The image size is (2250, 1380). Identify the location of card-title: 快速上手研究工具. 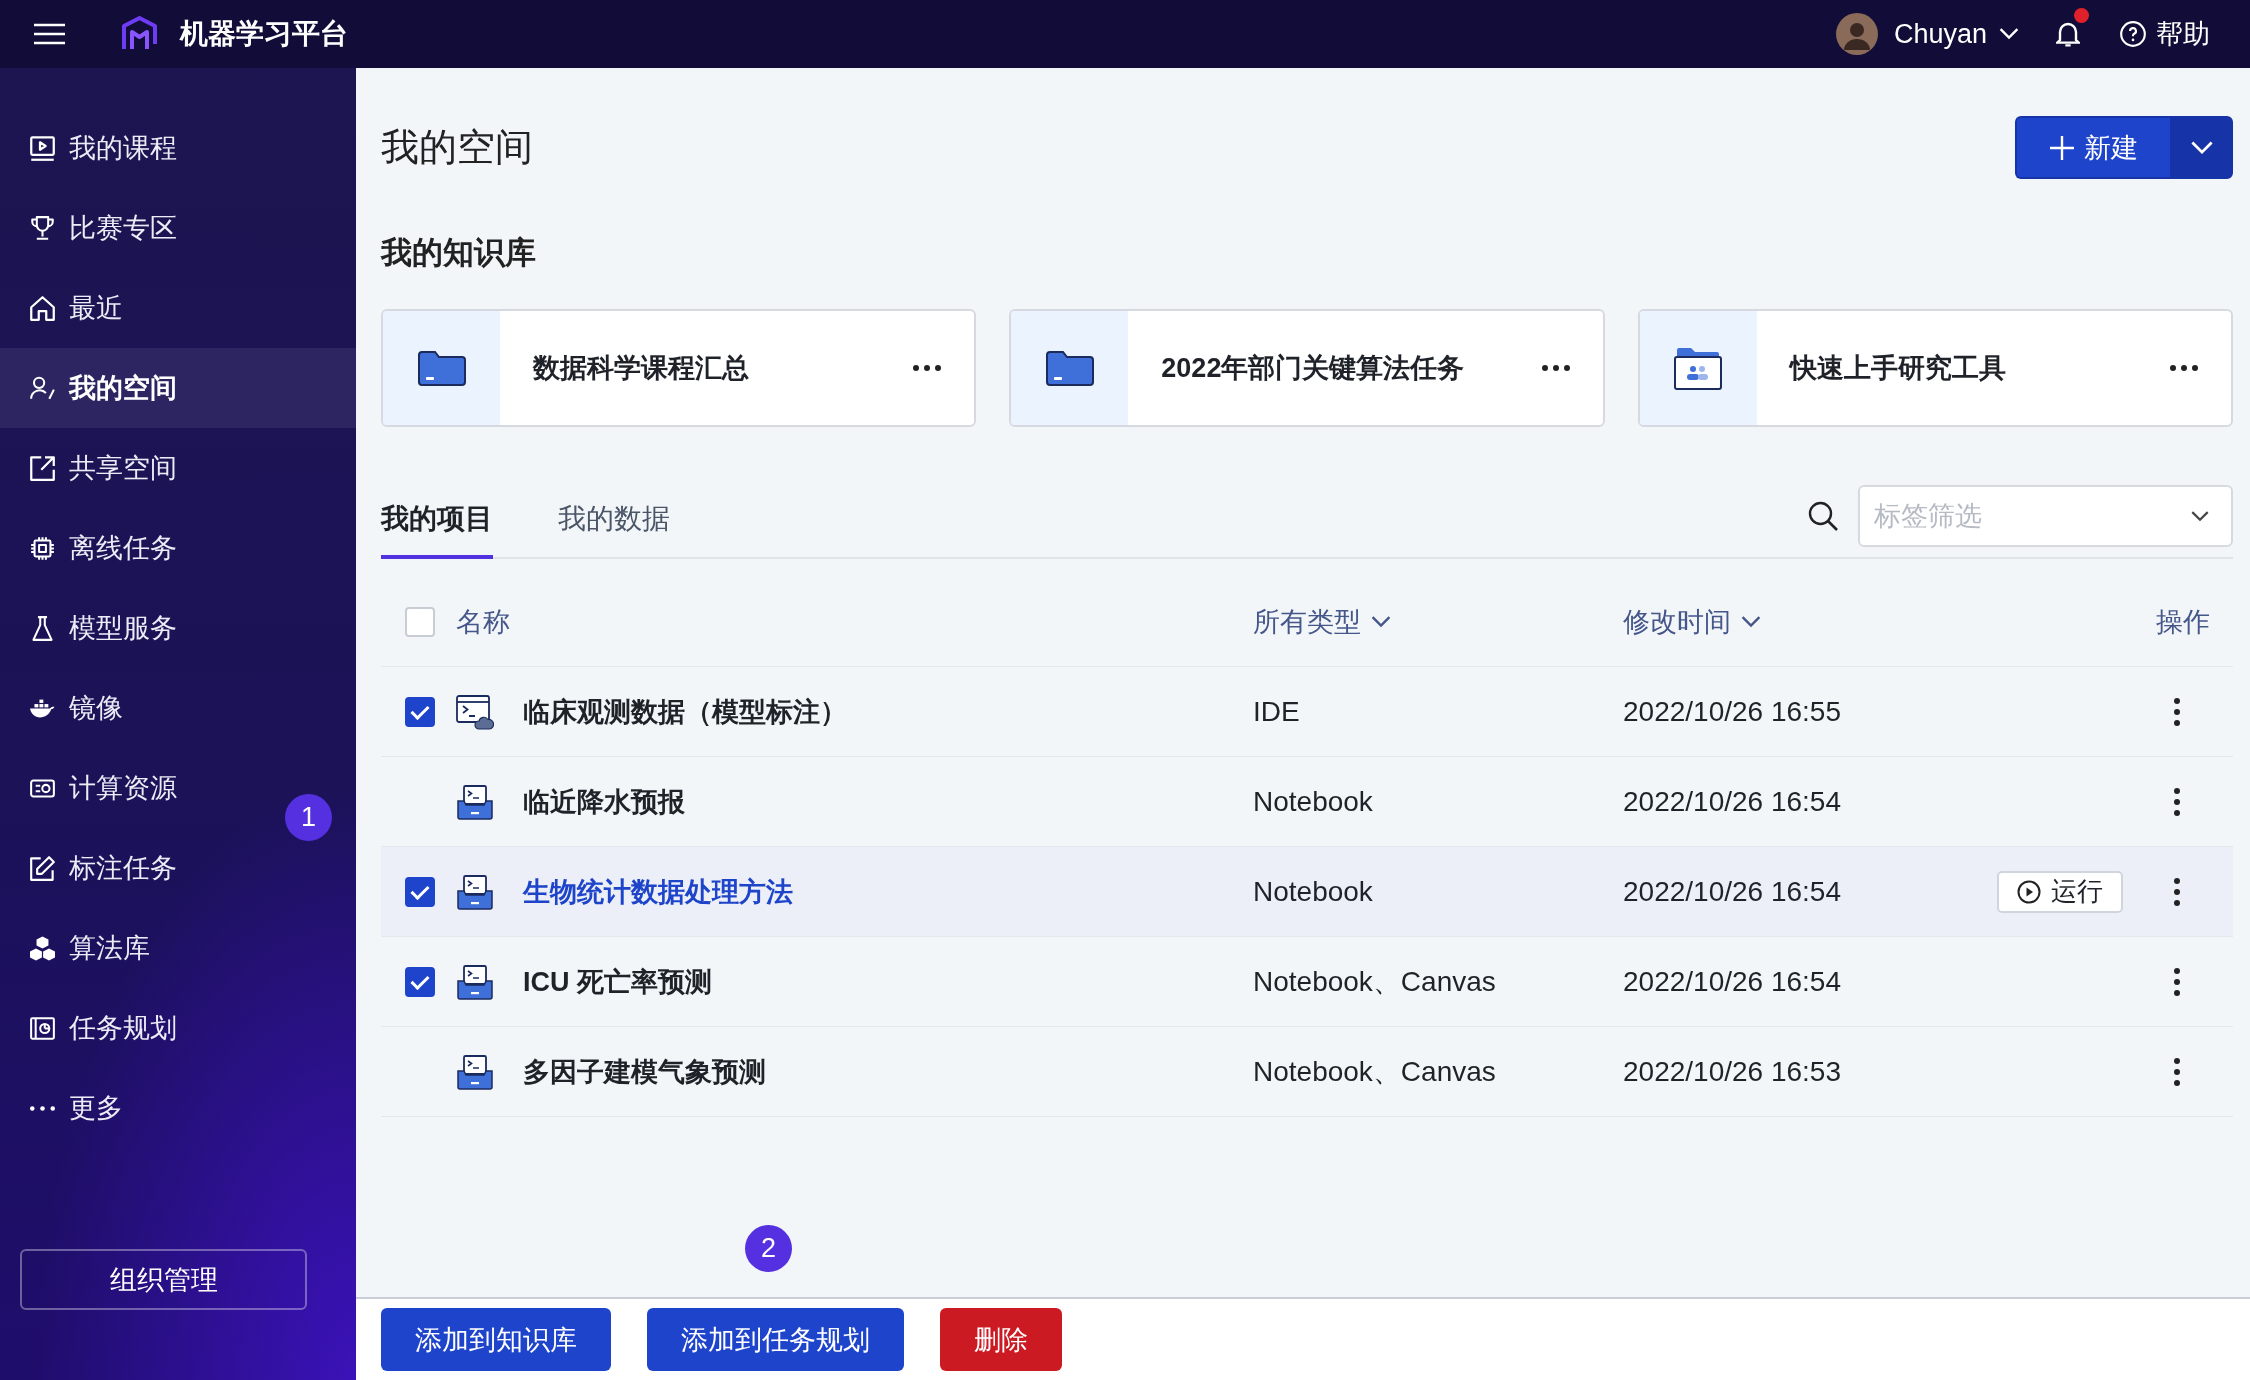
(1898, 368).